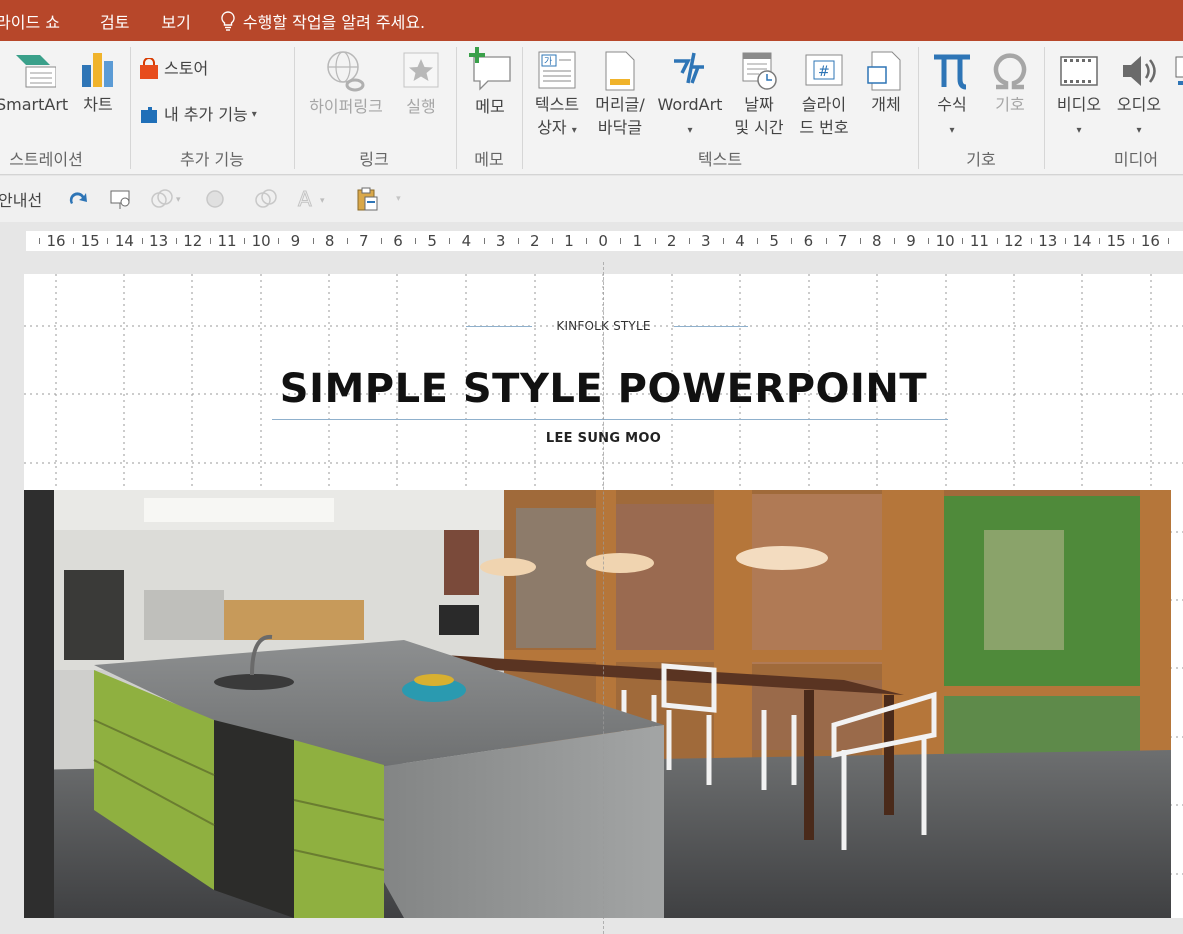 The height and width of the screenshot is (934, 1183). What do you see at coordinates (367, 199) in the screenshot?
I see `clipboard-paste-button` at bounding box center [367, 199].